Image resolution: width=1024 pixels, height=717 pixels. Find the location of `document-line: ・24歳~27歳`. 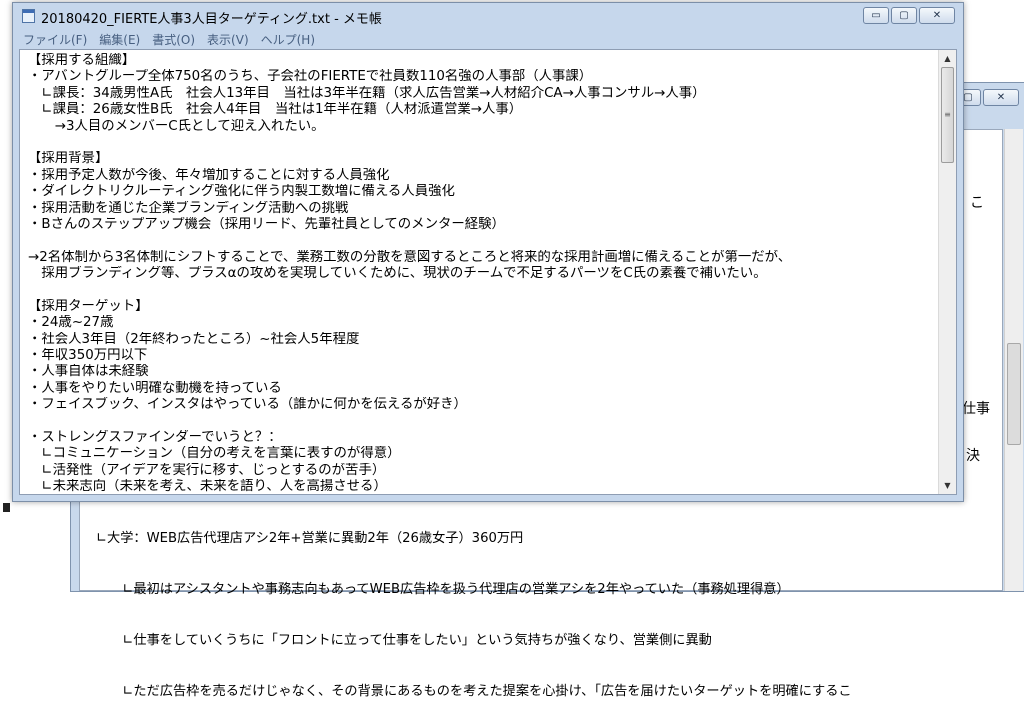

document-line: ・24歳~27歳 is located at coordinates (71, 323).